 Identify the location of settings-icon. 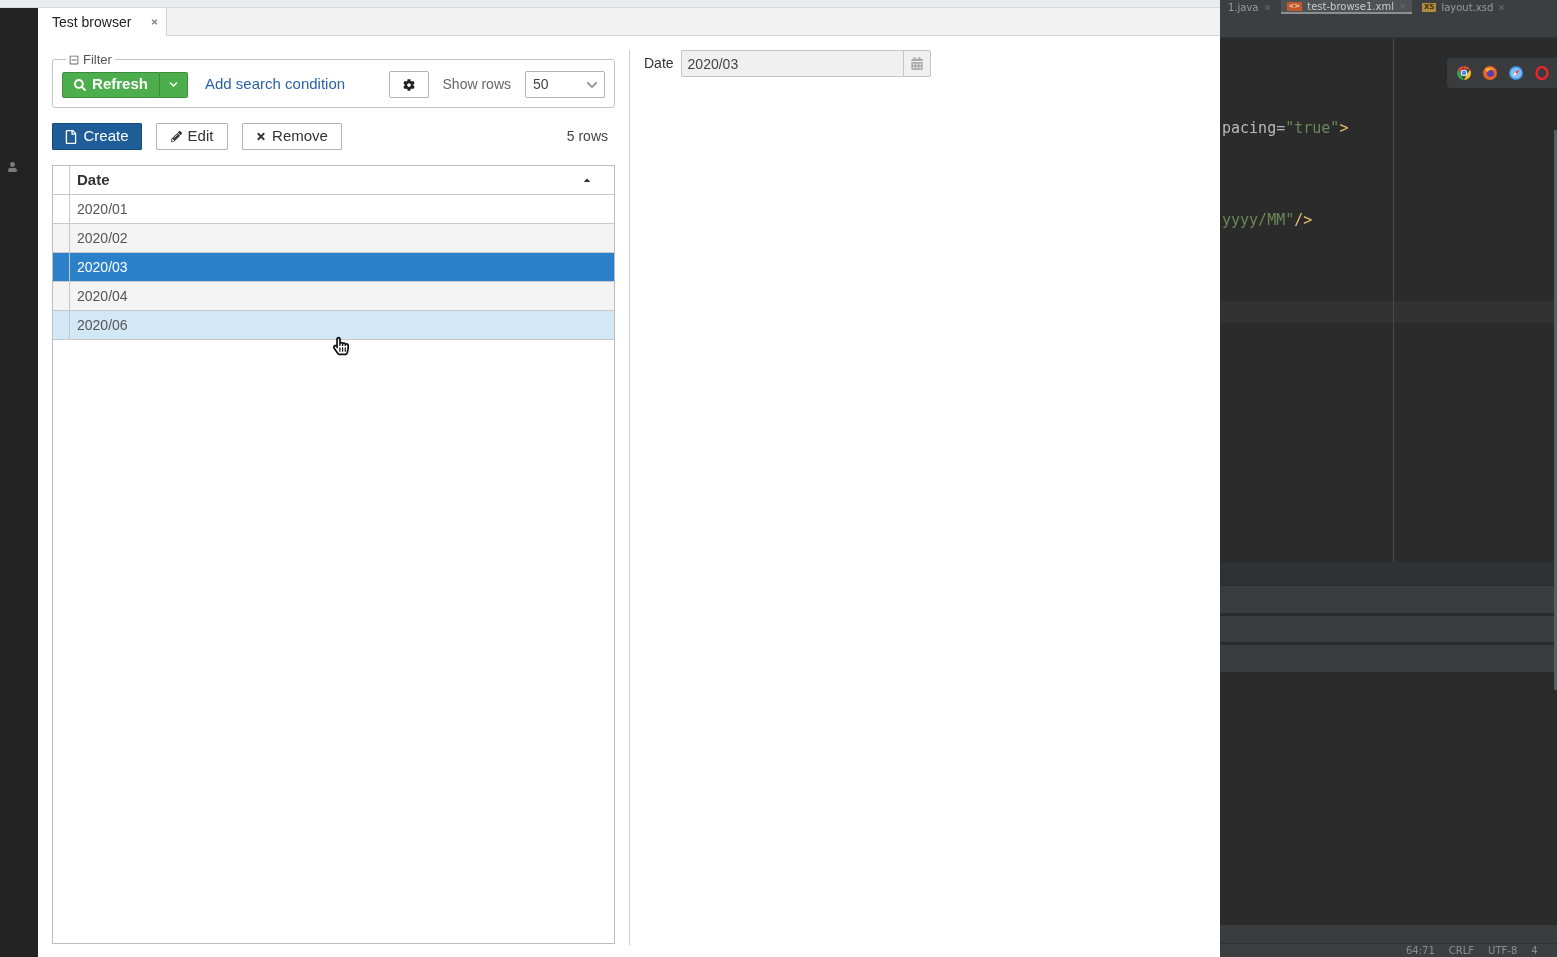
(408, 84).